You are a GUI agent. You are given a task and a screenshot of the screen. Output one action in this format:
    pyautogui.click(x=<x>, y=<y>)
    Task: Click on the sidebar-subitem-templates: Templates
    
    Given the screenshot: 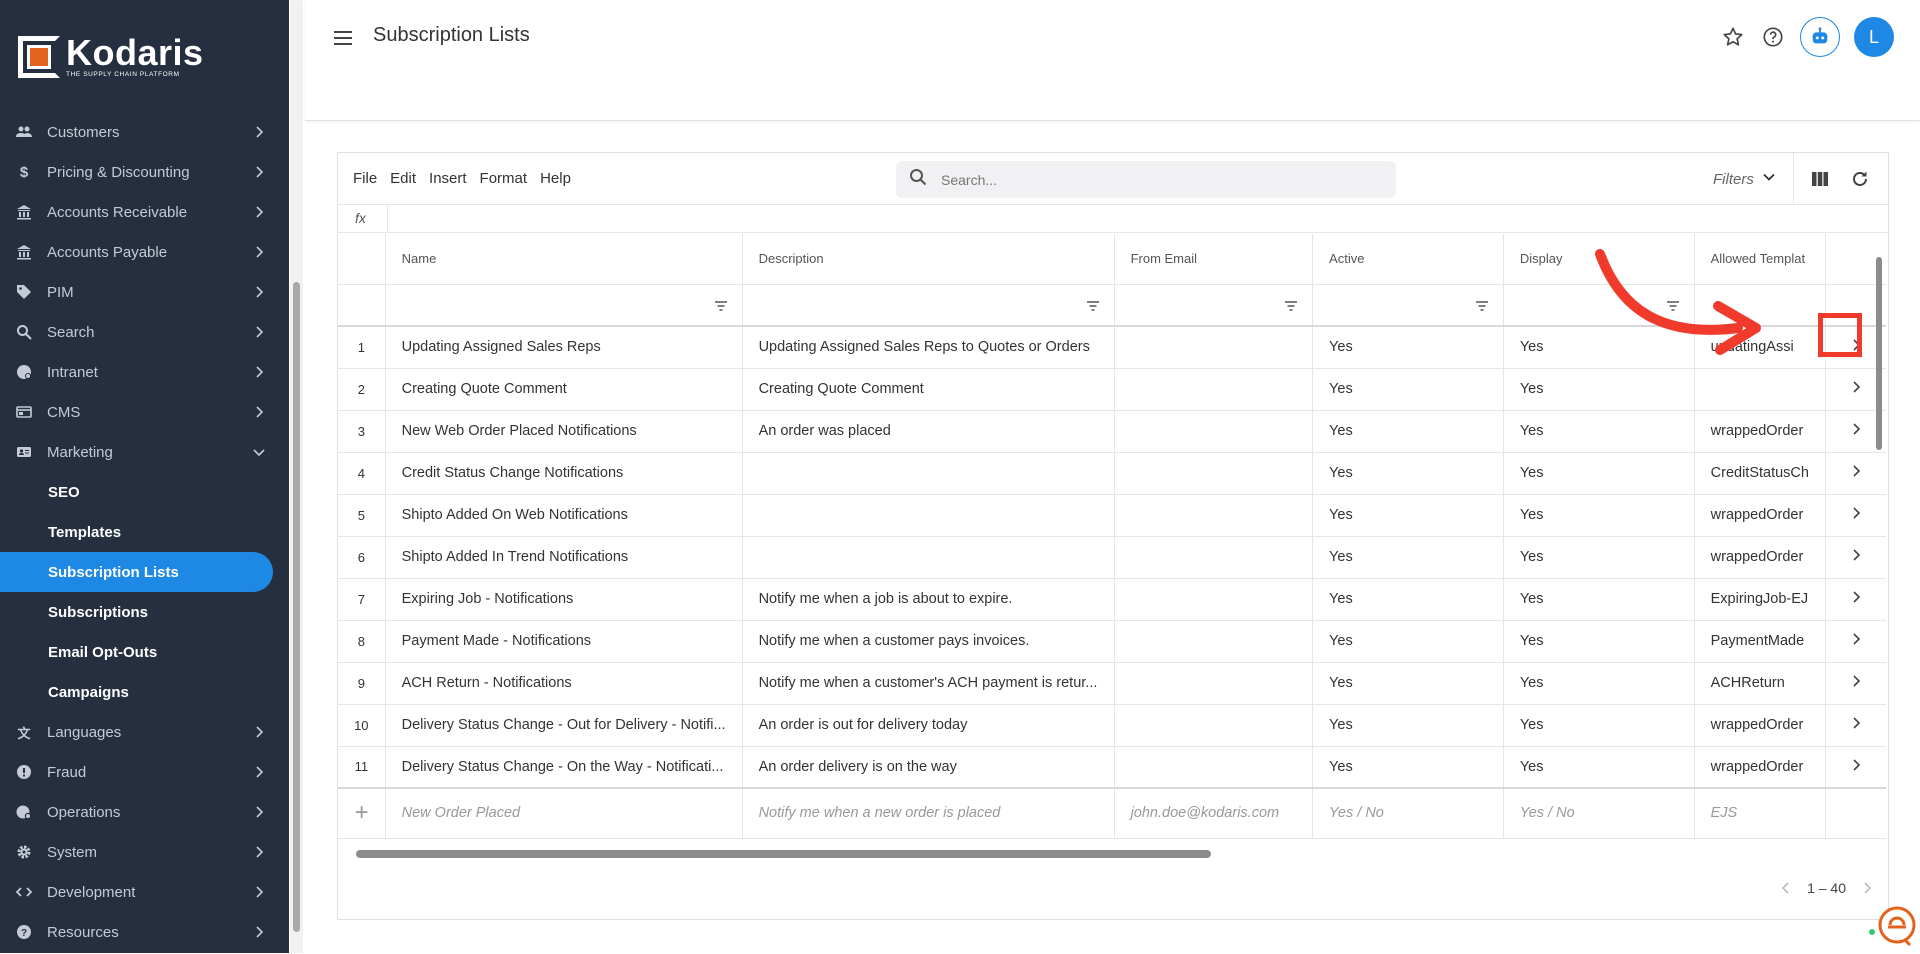 What is the action you would take?
    pyautogui.click(x=144, y=532)
    